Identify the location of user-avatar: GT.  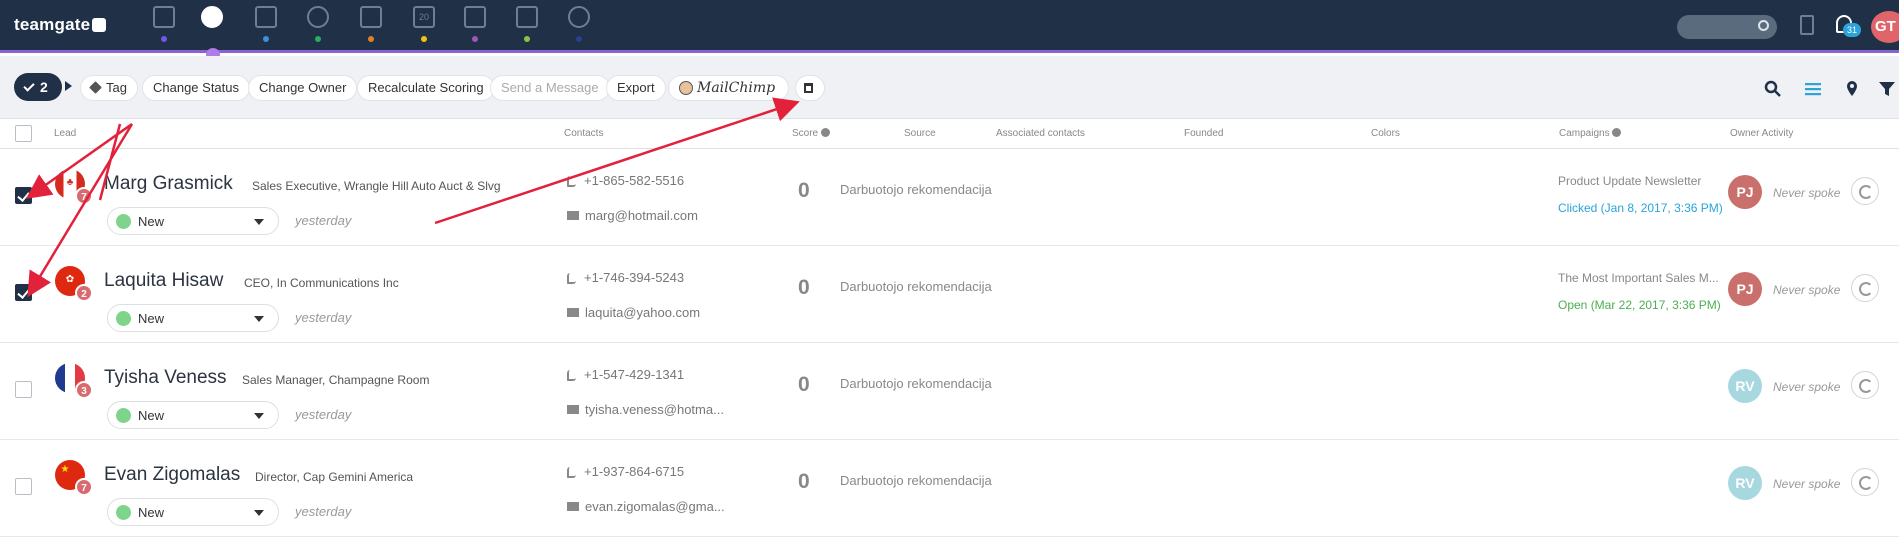
(1885, 27).